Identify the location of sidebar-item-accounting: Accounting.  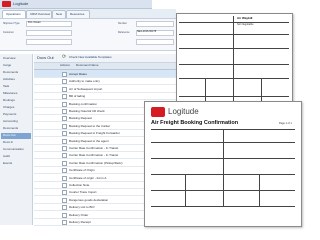
(16, 122).